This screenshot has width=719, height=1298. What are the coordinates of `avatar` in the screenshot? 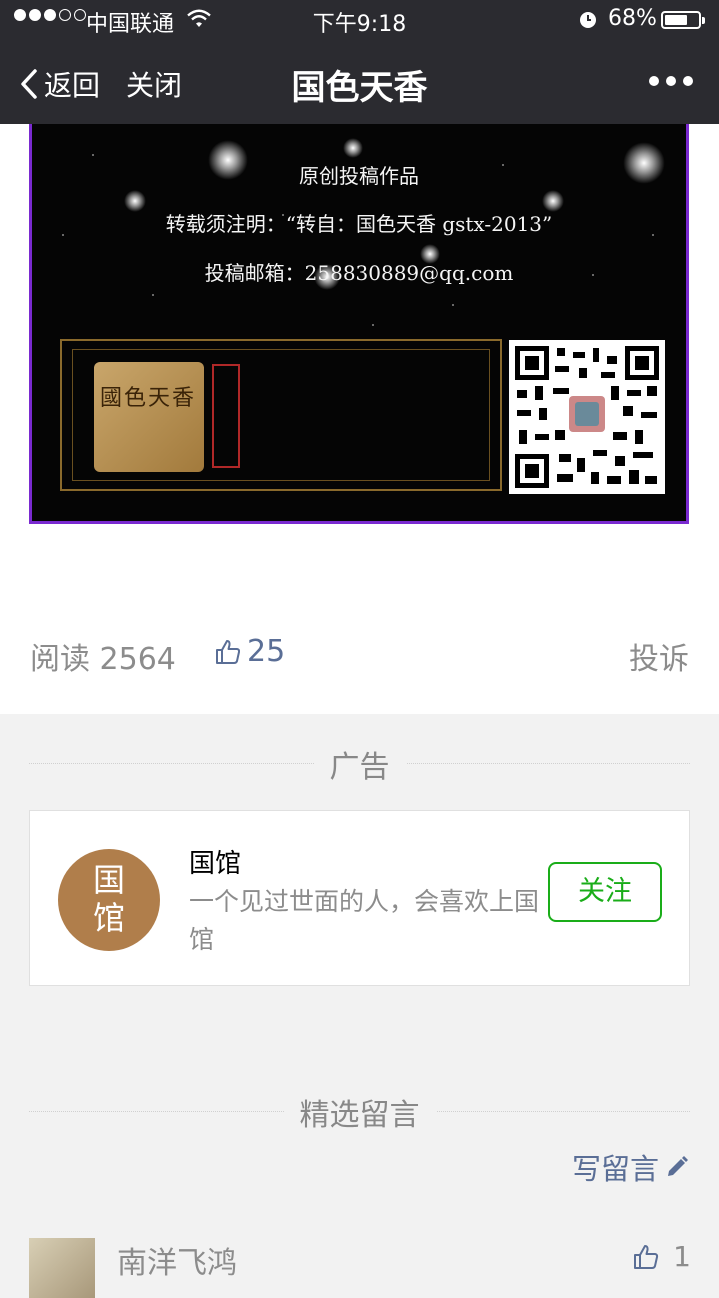 It's located at (62, 1268).